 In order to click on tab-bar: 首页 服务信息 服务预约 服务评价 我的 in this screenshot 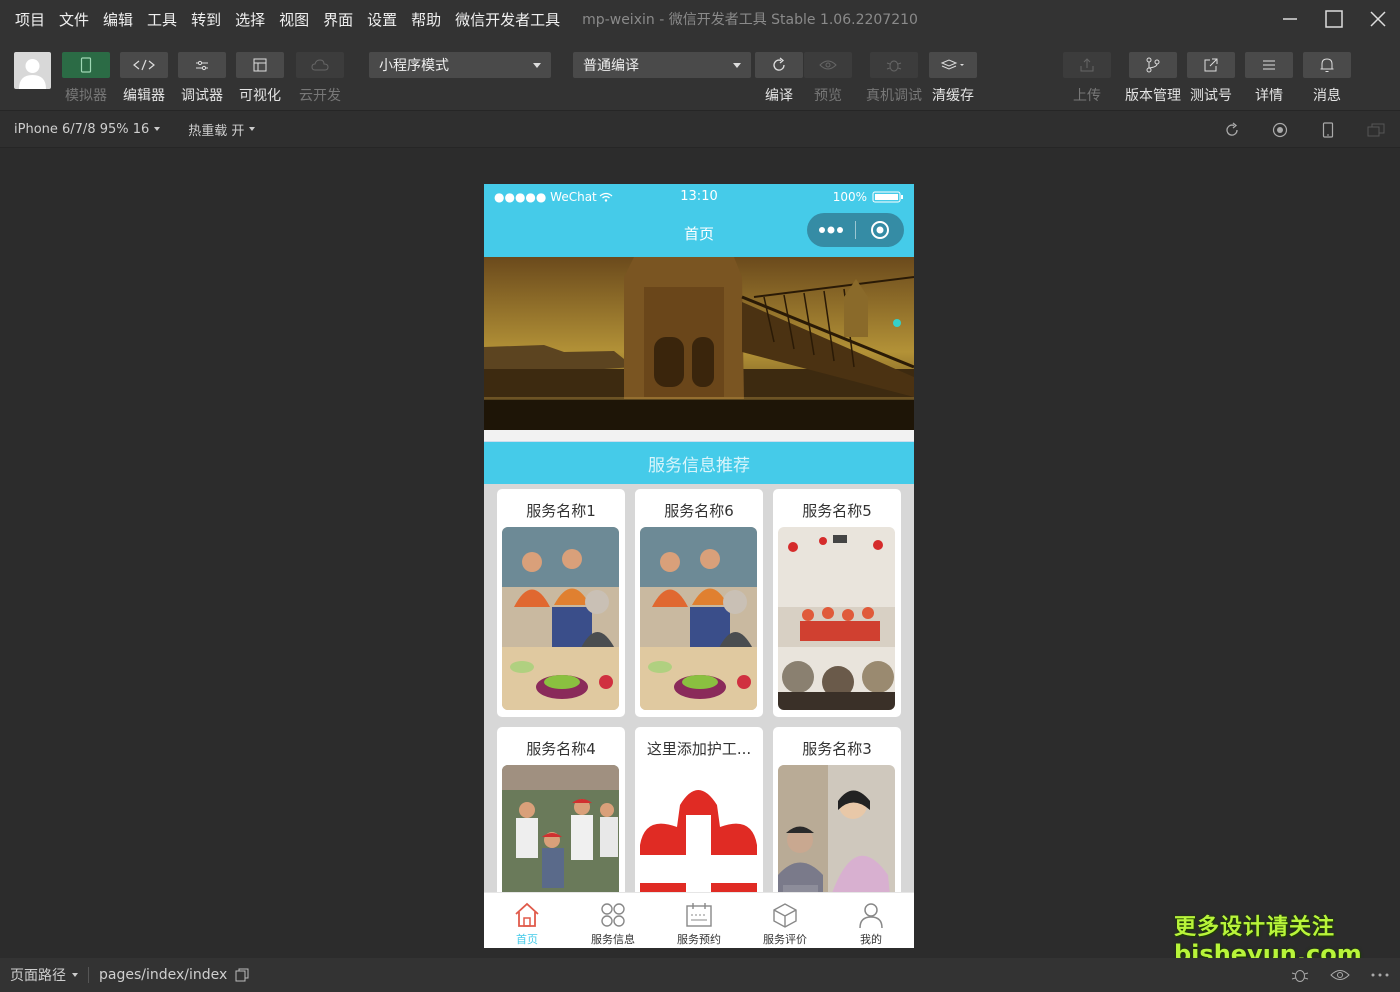, I will do `click(699, 920)`.